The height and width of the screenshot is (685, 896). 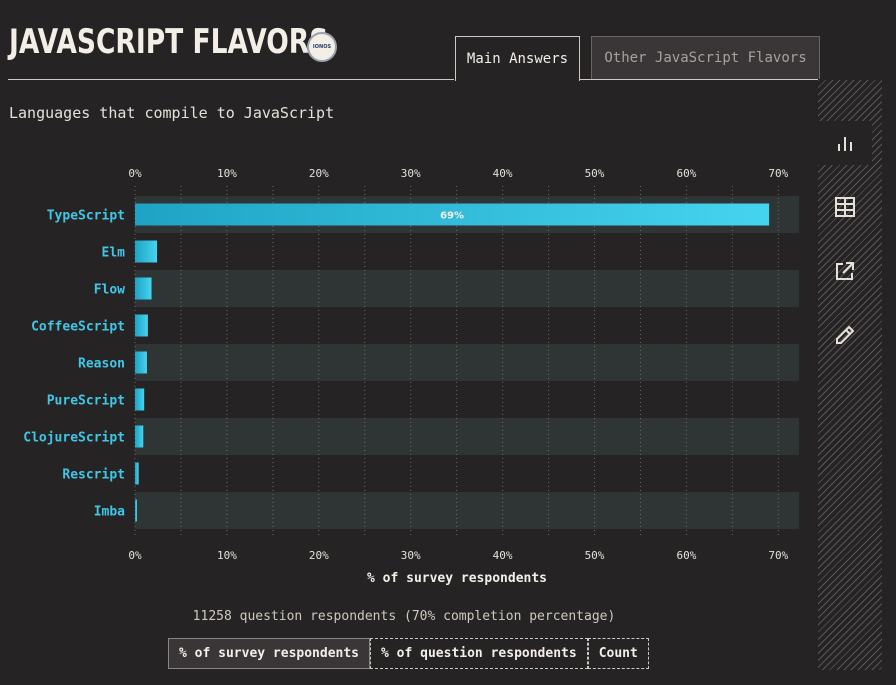 I want to click on category-label: Imba, so click(x=109, y=512).